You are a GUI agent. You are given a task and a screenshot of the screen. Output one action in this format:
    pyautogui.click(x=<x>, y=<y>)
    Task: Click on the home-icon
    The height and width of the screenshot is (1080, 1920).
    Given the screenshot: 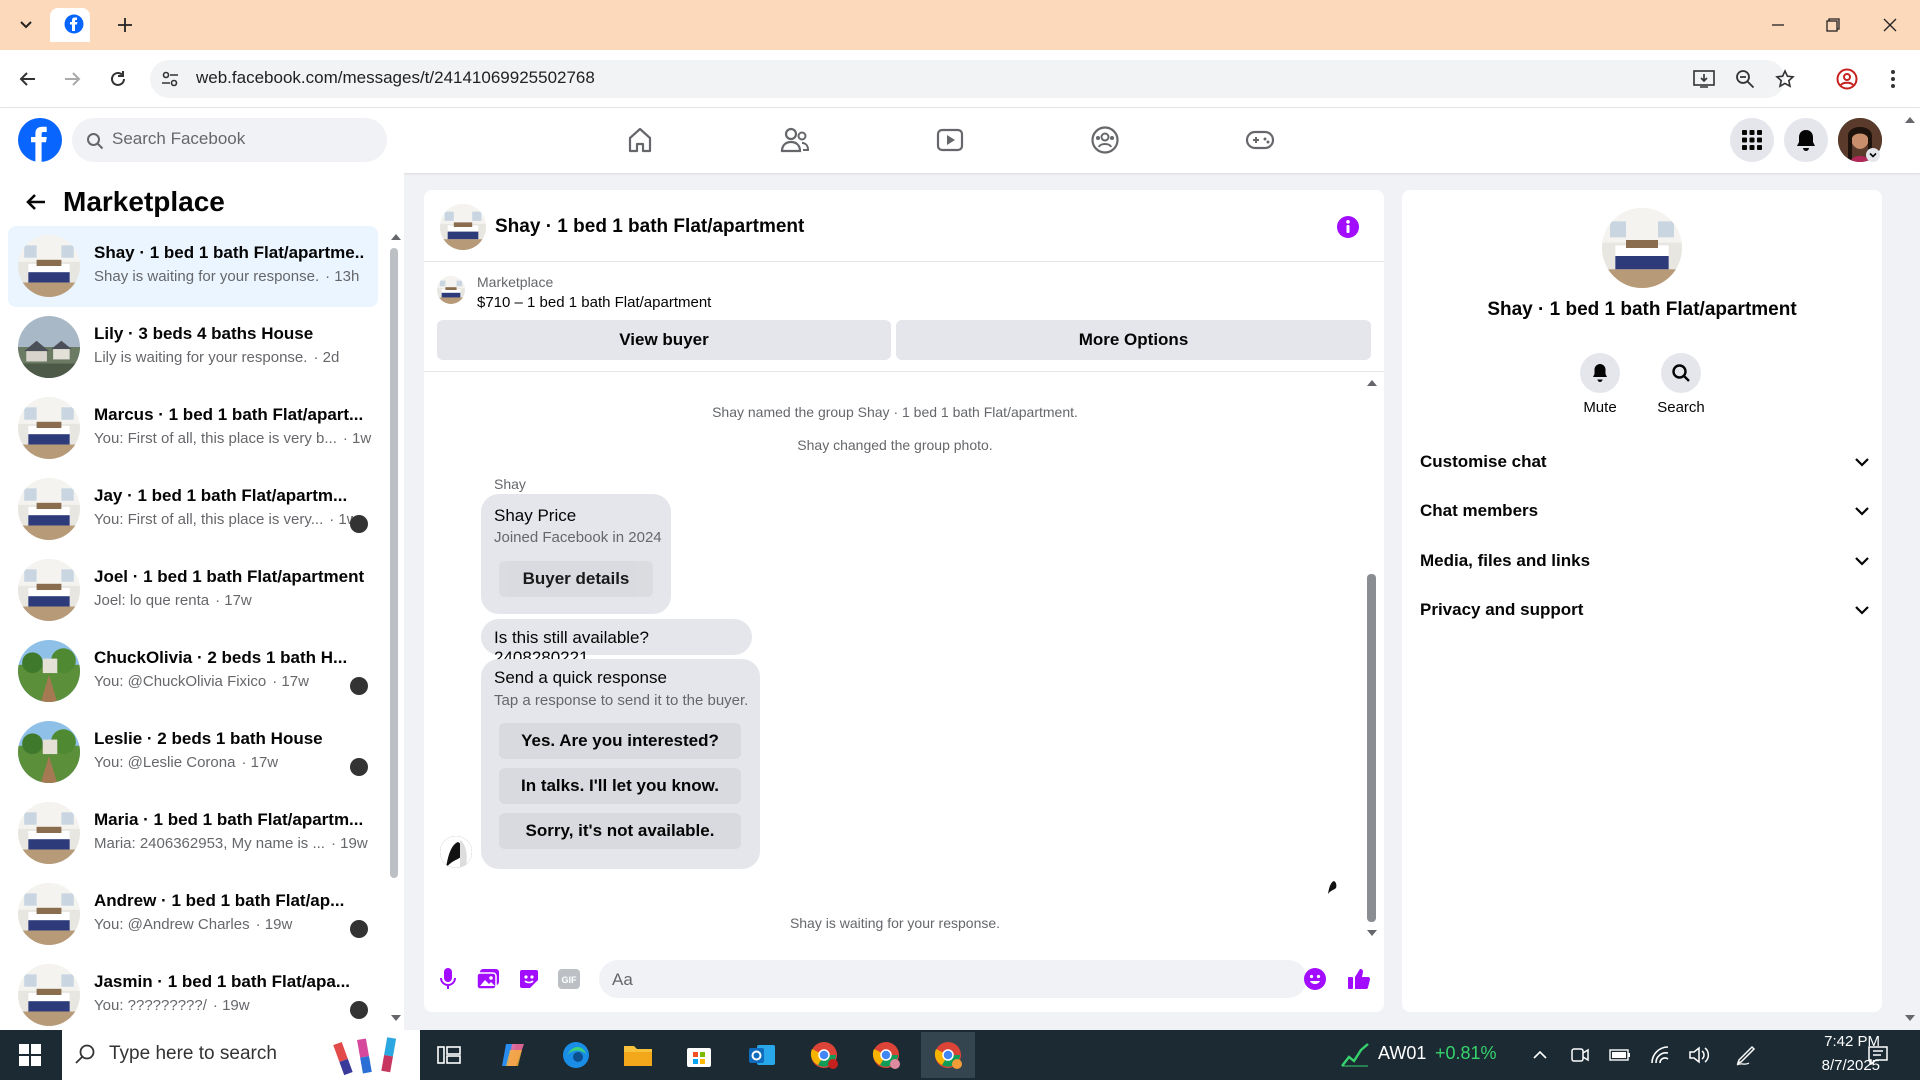 What is the action you would take?
    pyautogui.click(x=640, y=140)
    